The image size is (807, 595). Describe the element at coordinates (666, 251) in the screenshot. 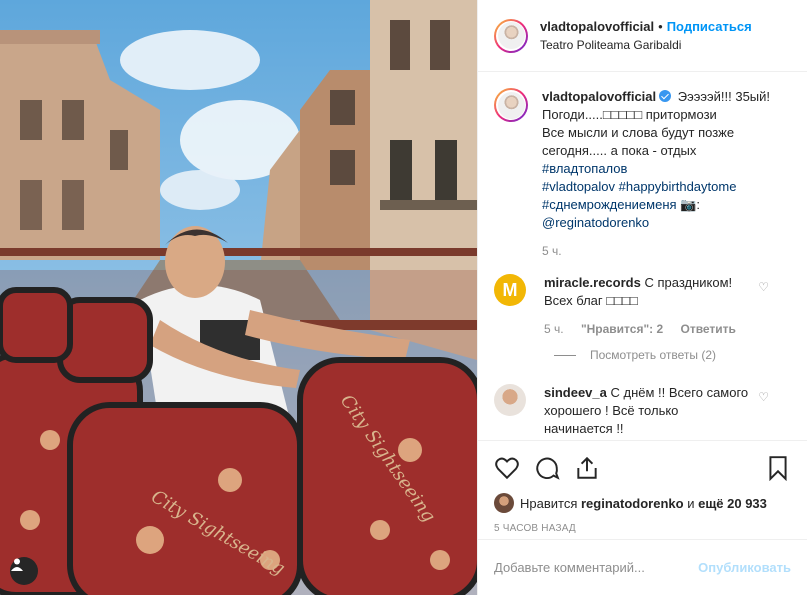

I see `caption-meta: 5 ч.` at that location.